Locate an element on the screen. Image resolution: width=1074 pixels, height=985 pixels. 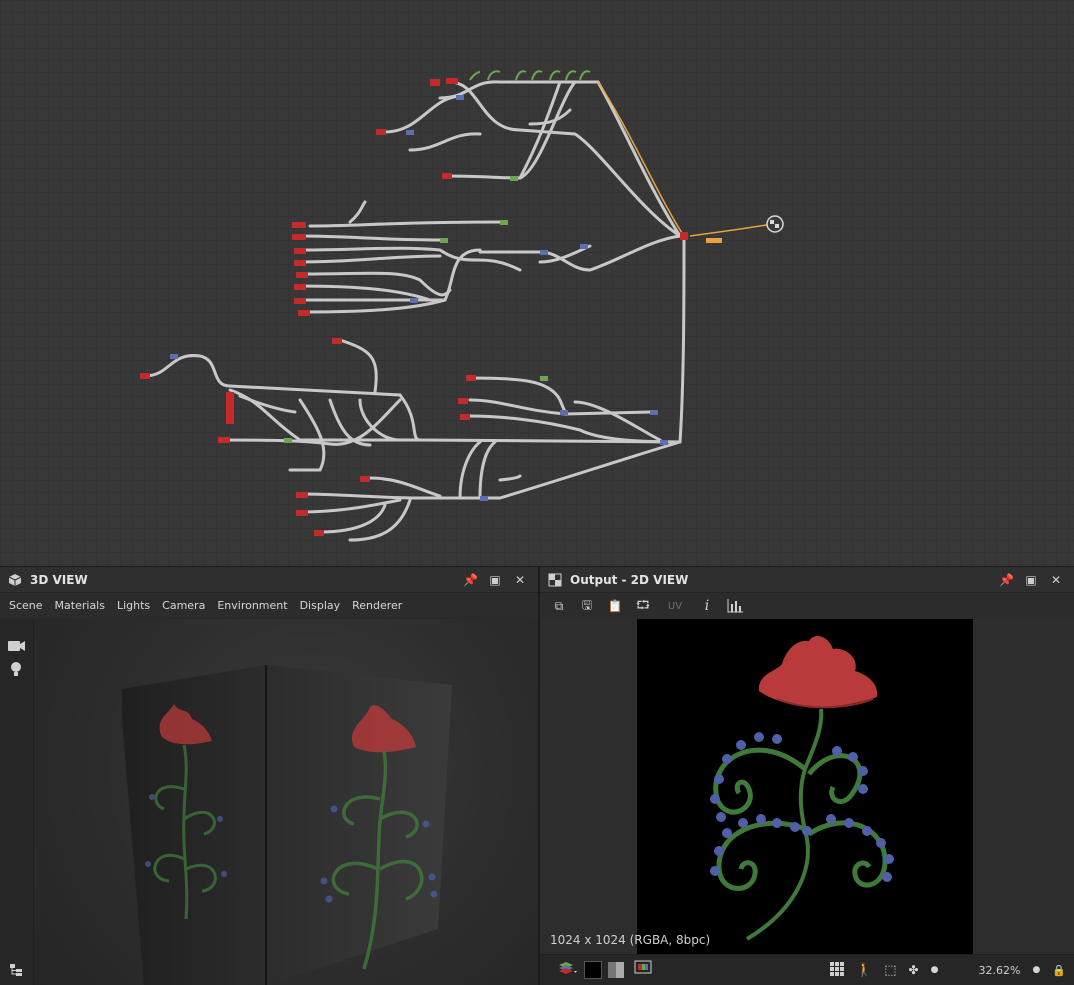
fit-view-icon: ⬚ is located at coordinates (890, 970).